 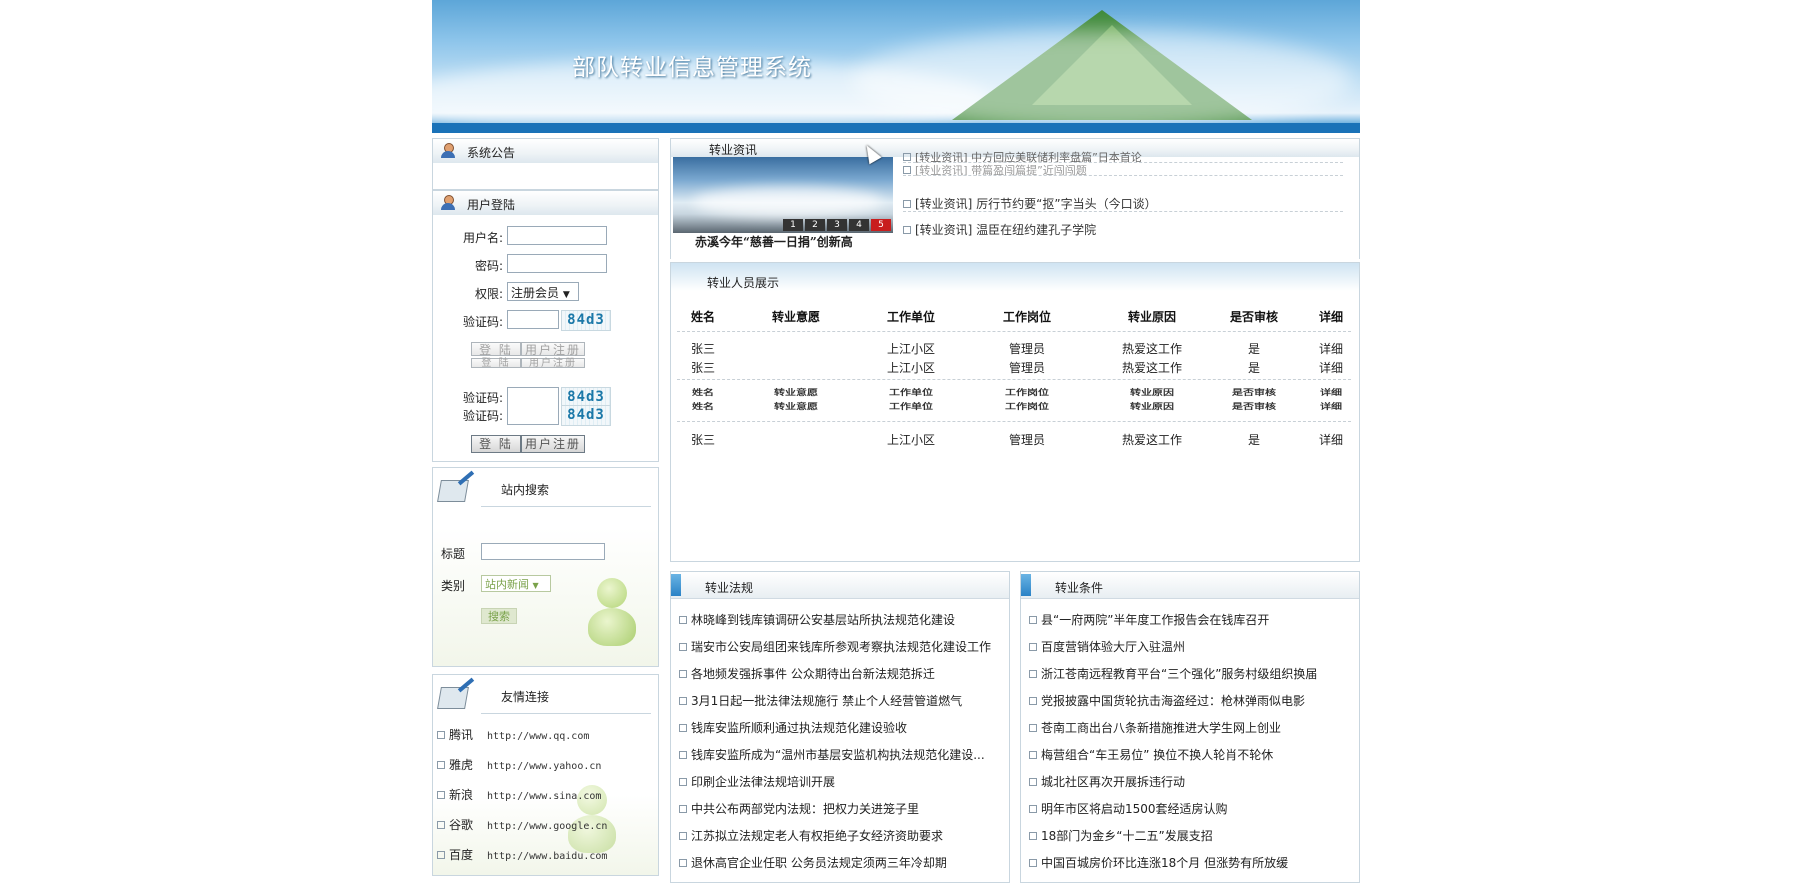 What do you see at coordinates (841, 647) in the screenshot?
I see `list-item-text: 瑞安市公安局组团来钱库所参观考察执法规范化建设工作` at bounding box center [841, 647].